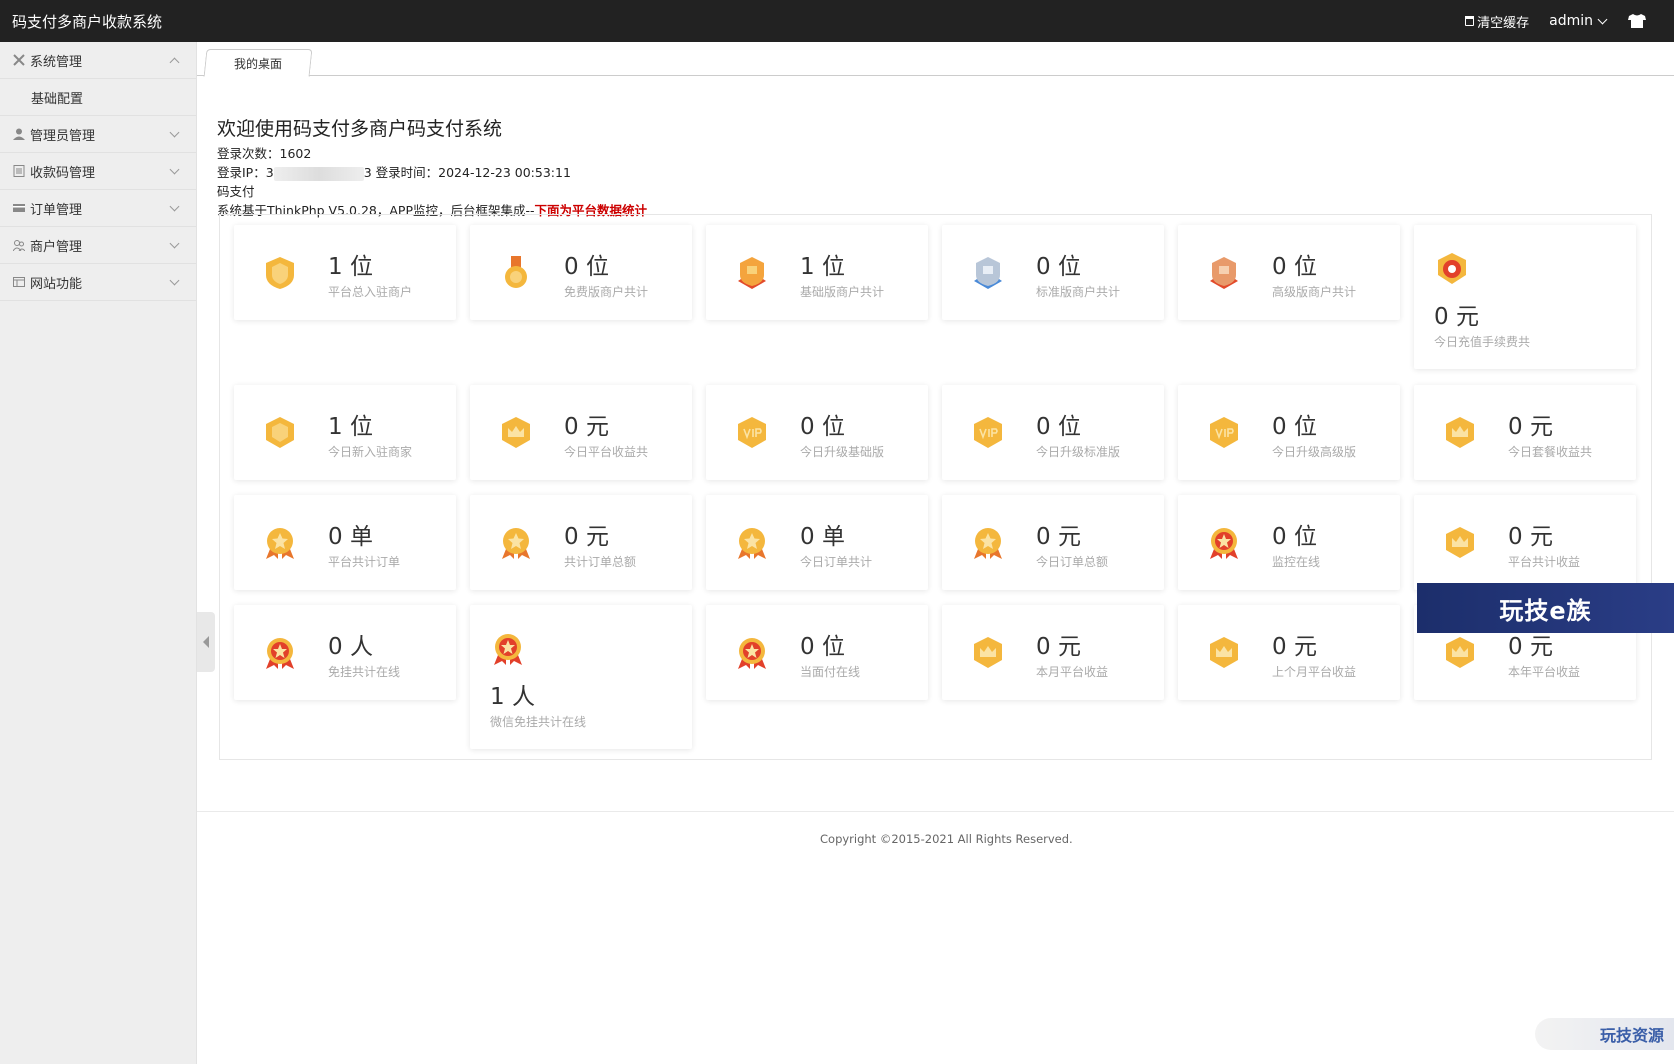 The width and height of the screenshot is (1674, 1064). Describe the element at coordinates (1525, 542) in the screenshot. I see `stat-card: 0 元平台共计收益` at that location.